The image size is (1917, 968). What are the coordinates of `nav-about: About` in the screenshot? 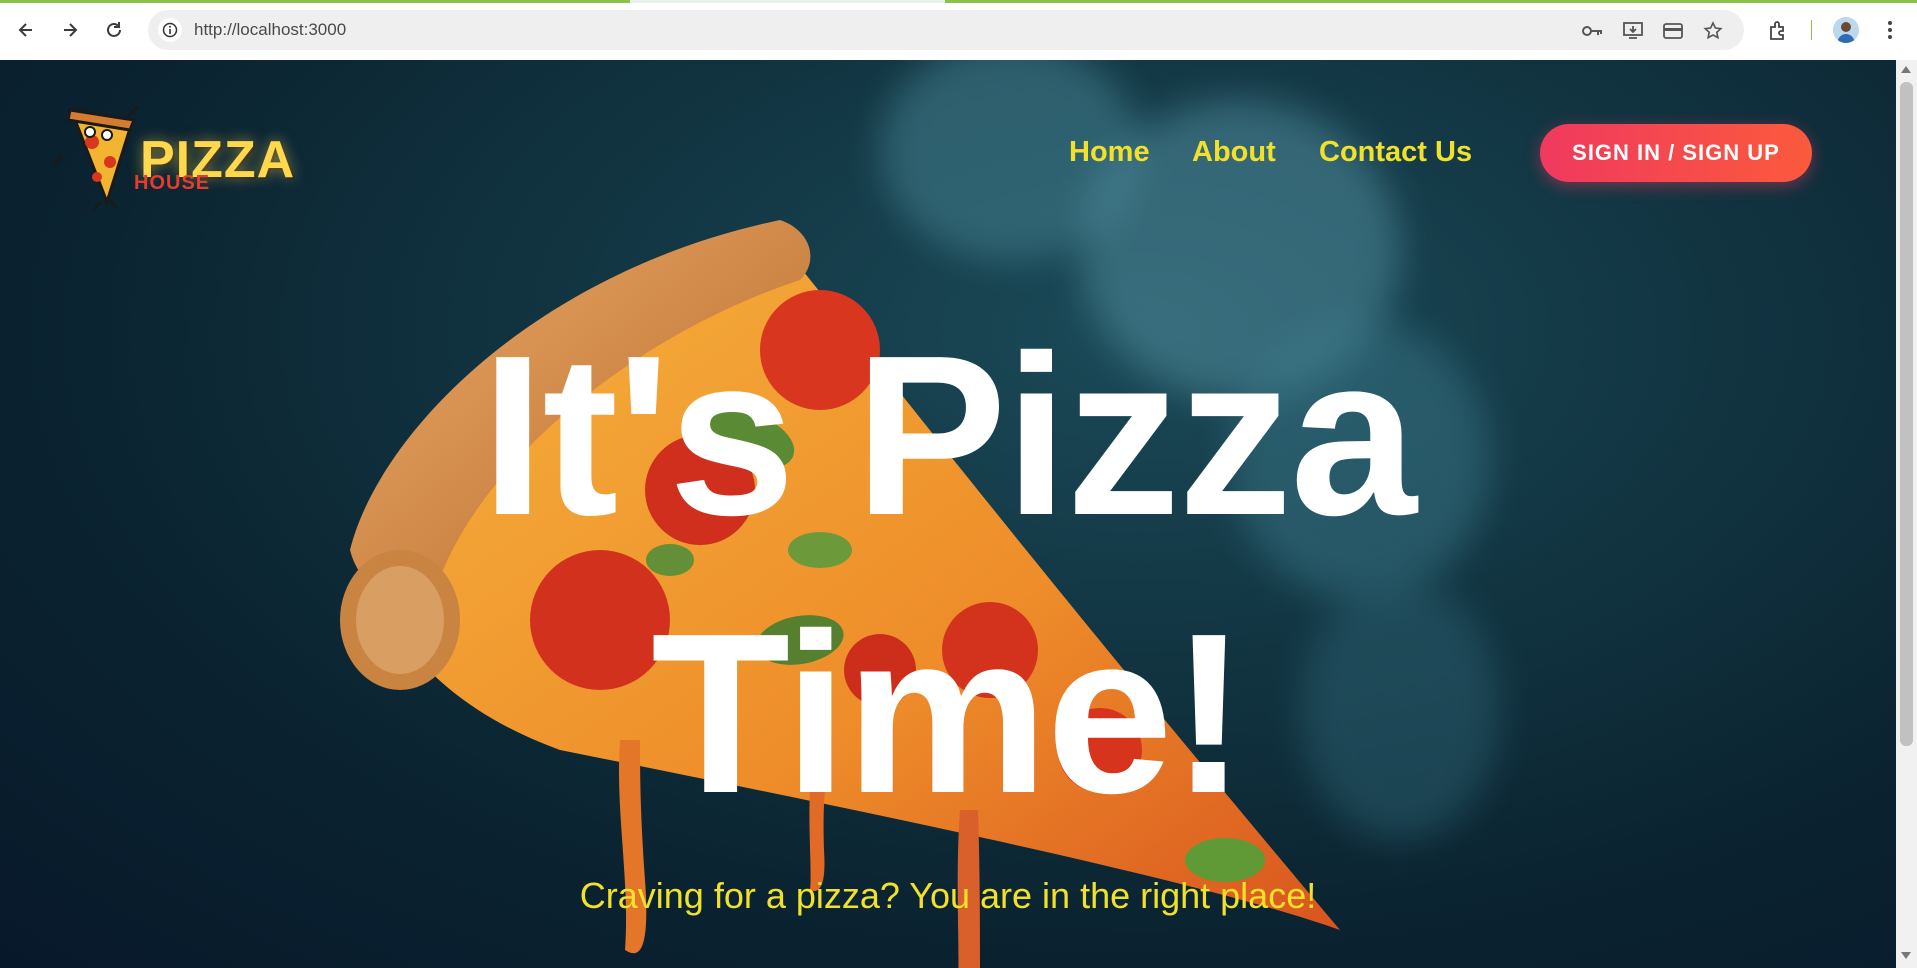 It's located at (1234, 152).